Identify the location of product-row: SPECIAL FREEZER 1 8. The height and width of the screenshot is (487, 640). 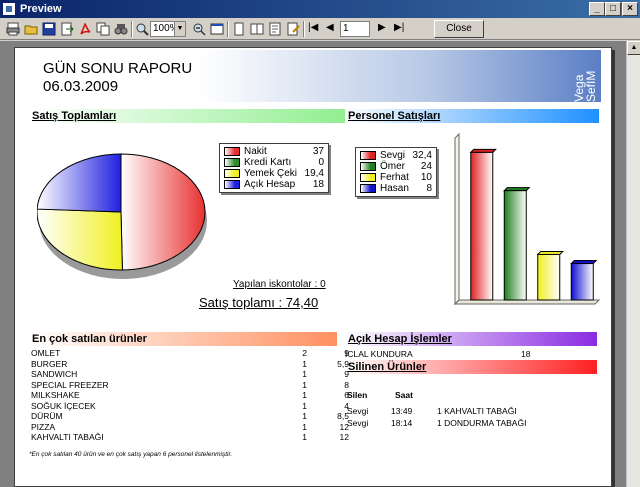
(188, 384).